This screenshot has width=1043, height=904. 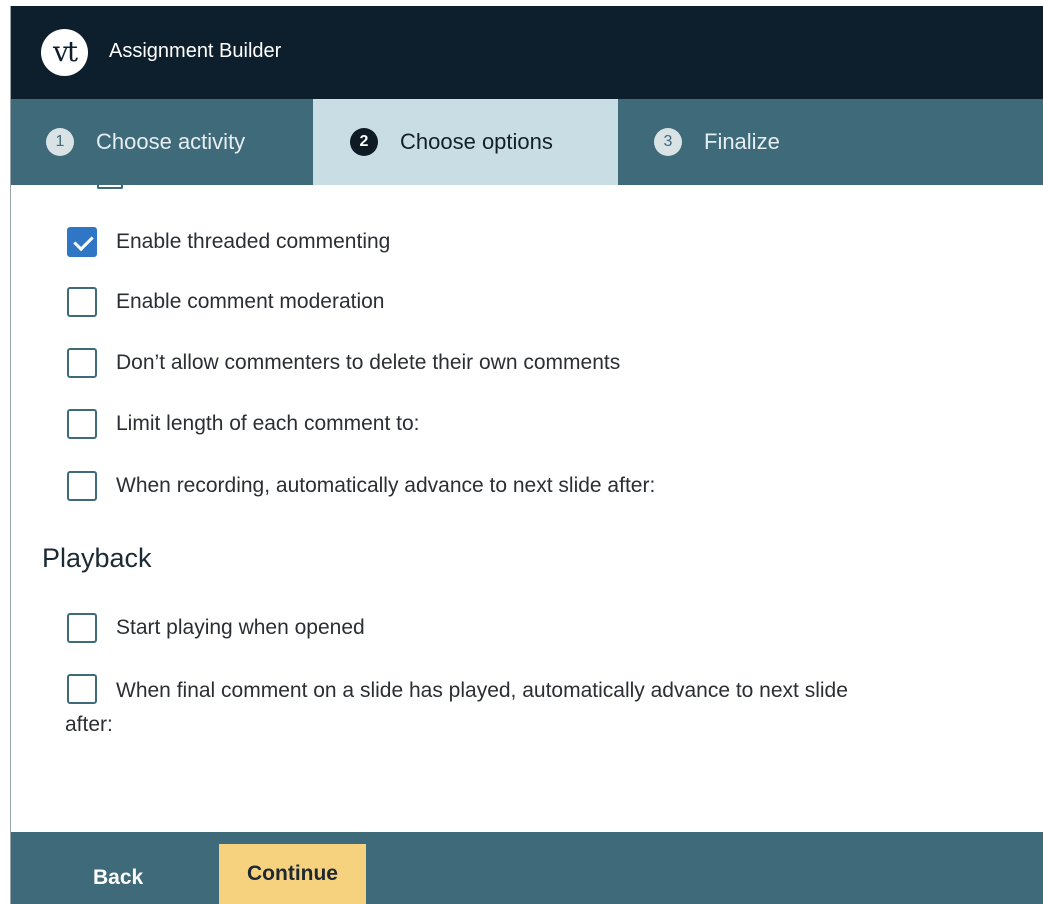 What do you see at coordinates (253, 241) in the screenshot?
I see `option-label: Enable threaded commenting` at bounding box center [253, 241].